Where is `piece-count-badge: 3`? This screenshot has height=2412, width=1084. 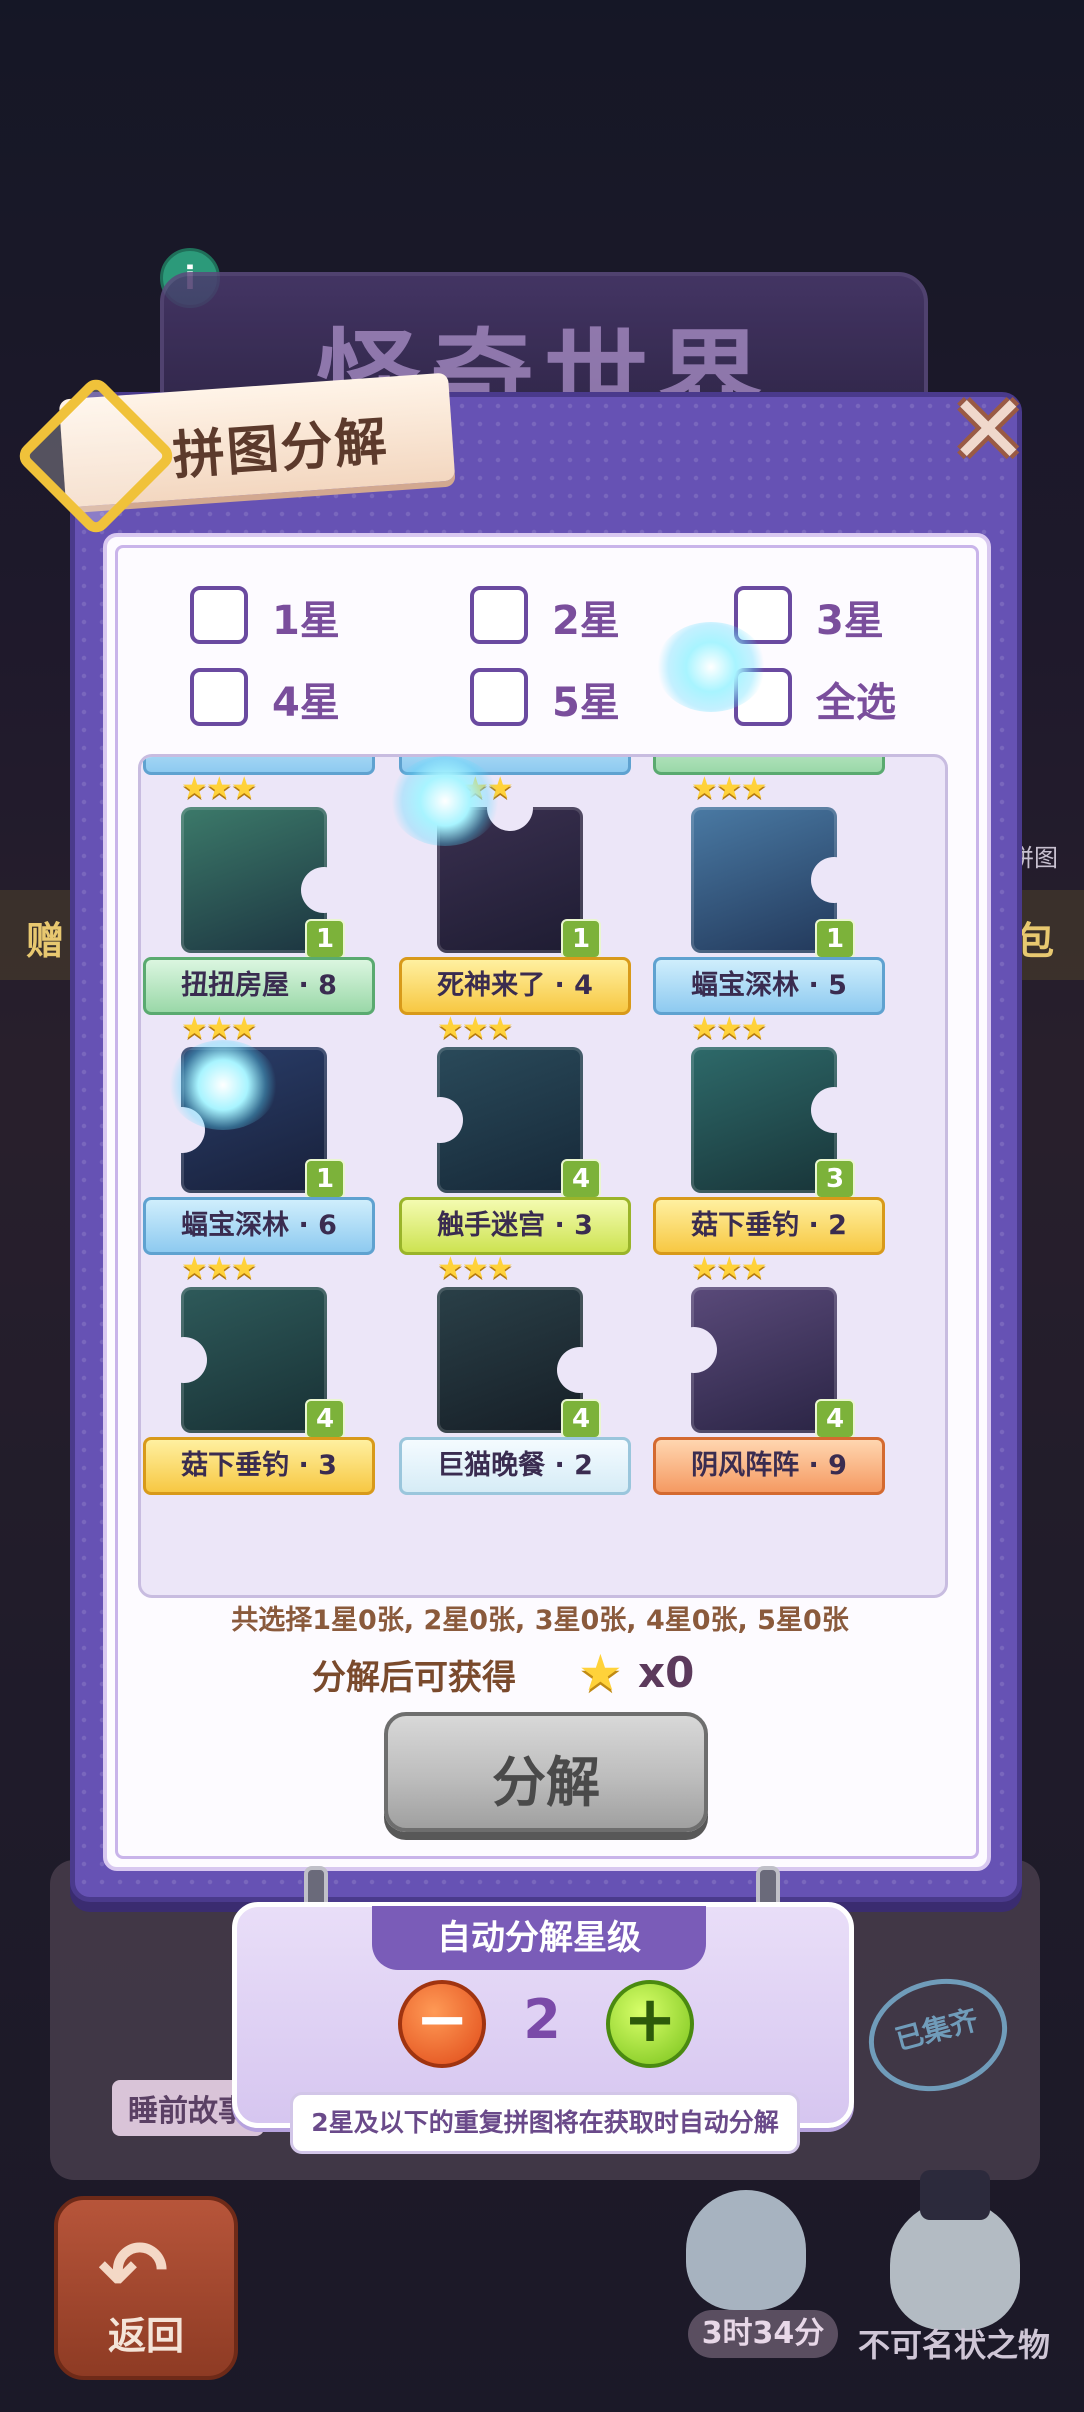 piece-count-badge: 3 is located at coordinates (835, 1179).